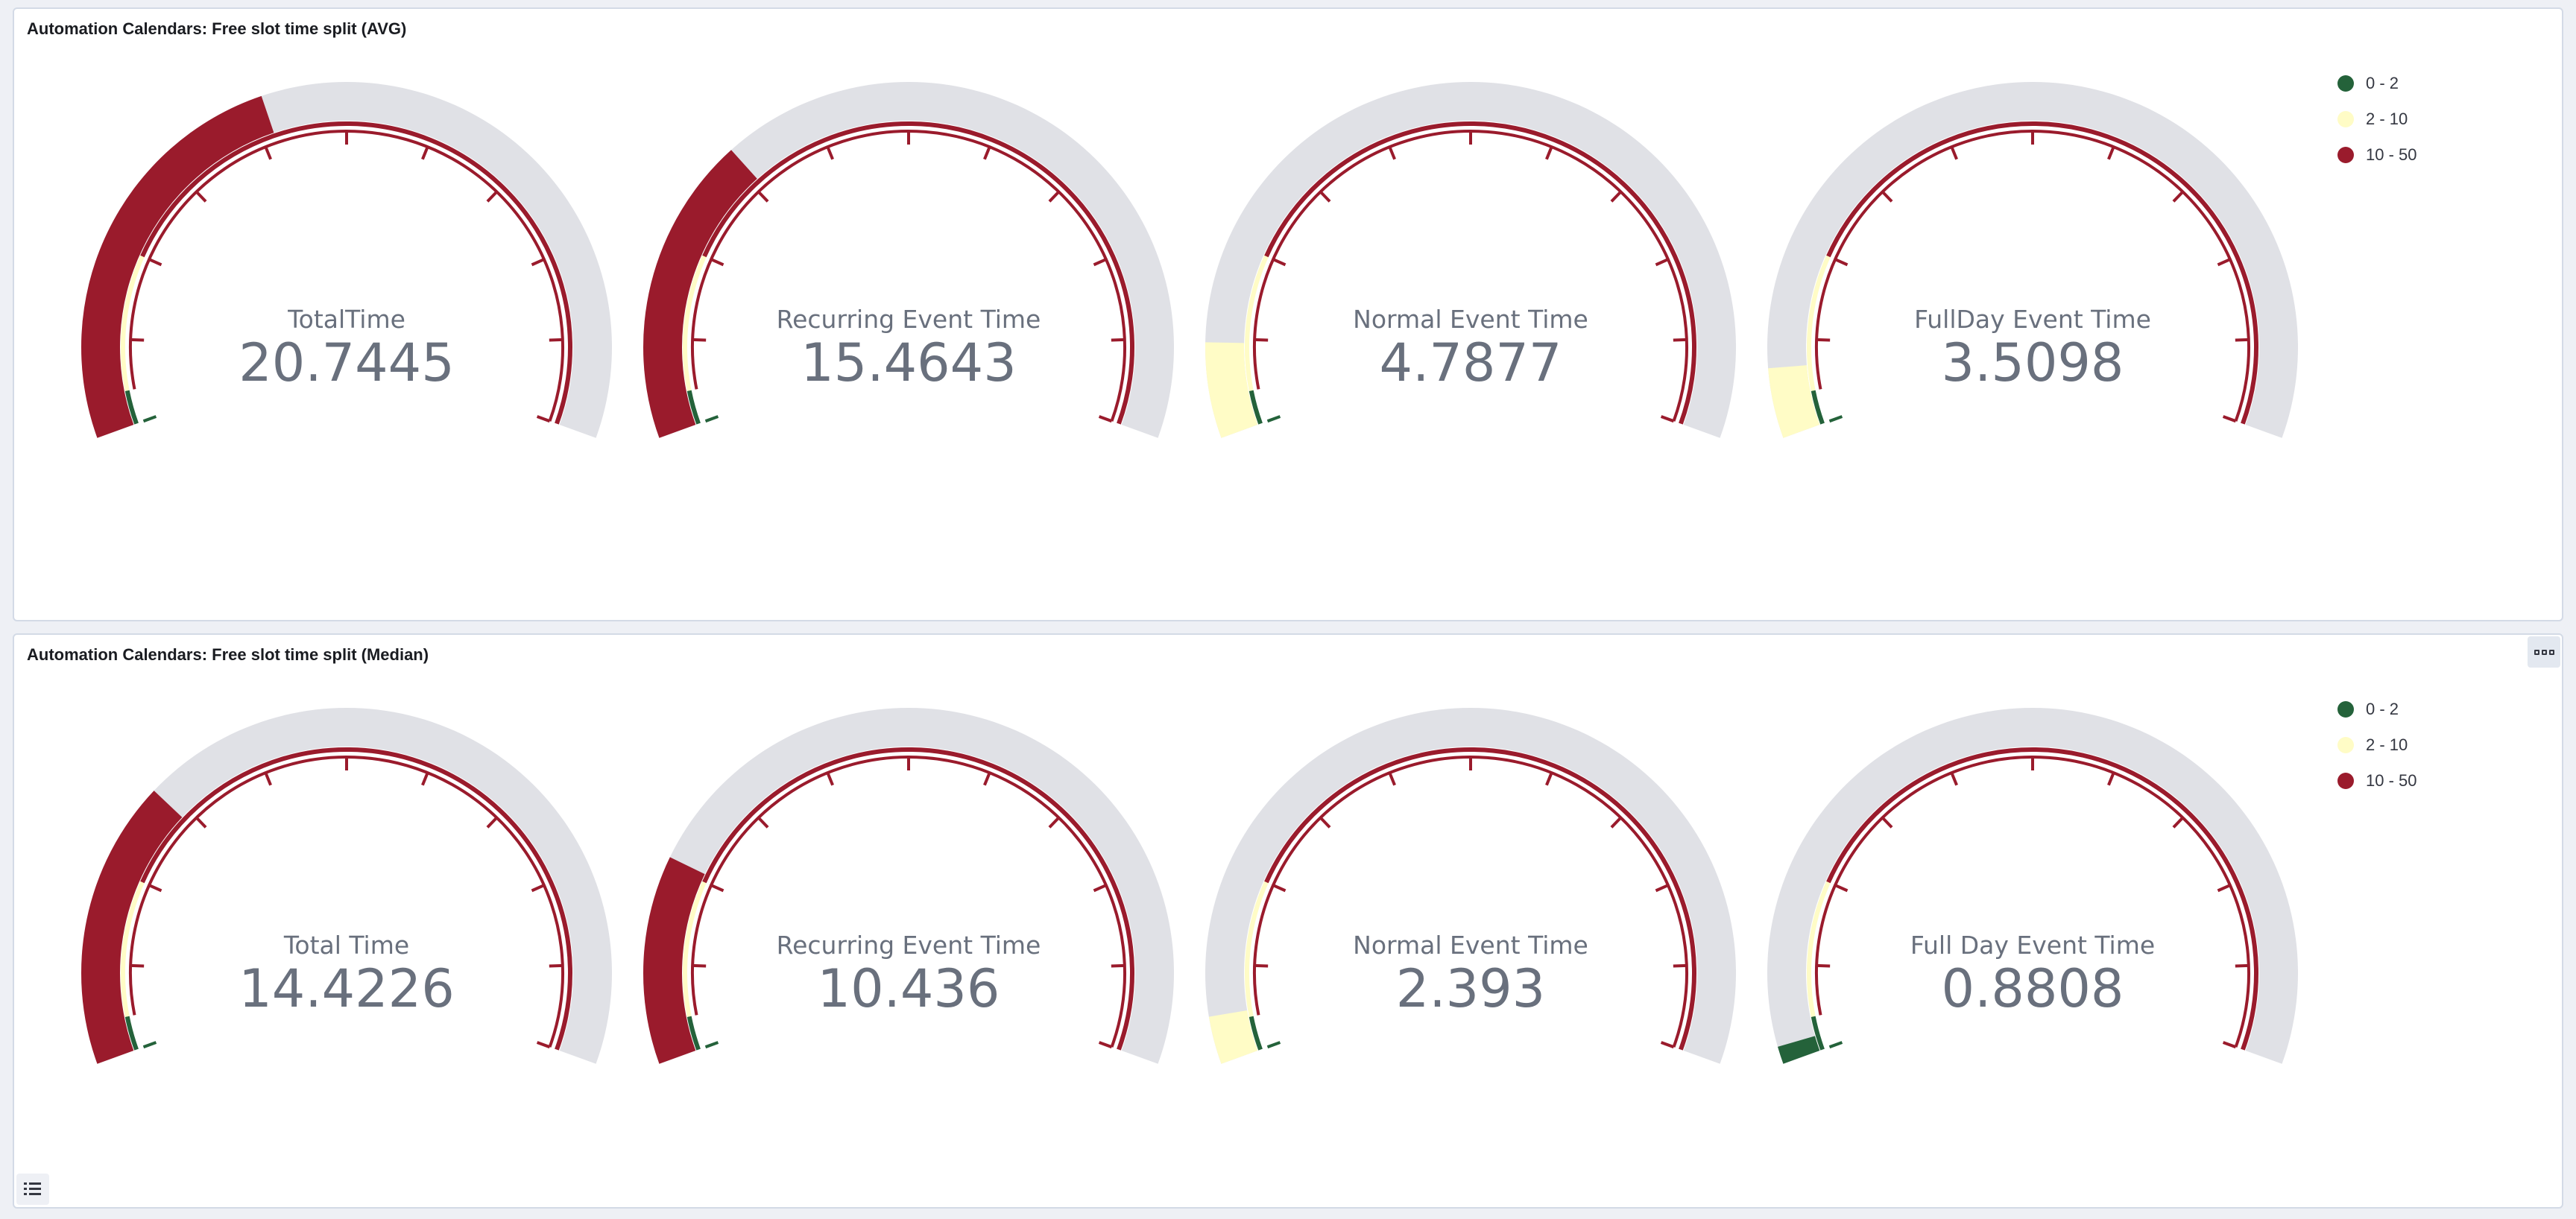 This screenshot has height=1219, width=2576. I want to click on legend-toggle-button, so click(33, 1189).